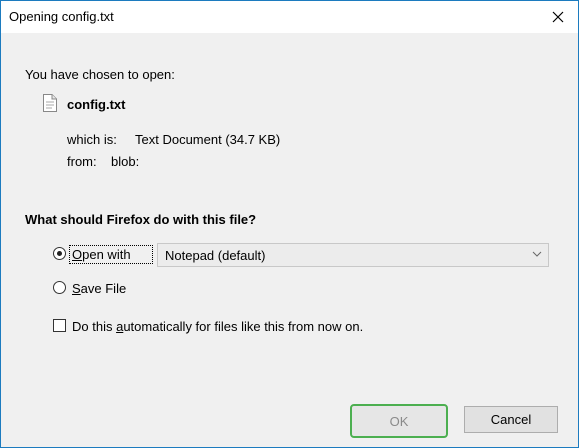 This screenshot has height=448, width=579. Describe the element at coordinates (353, 255) in the screenshot. I see `application-select: Notepad (default)` at that location.